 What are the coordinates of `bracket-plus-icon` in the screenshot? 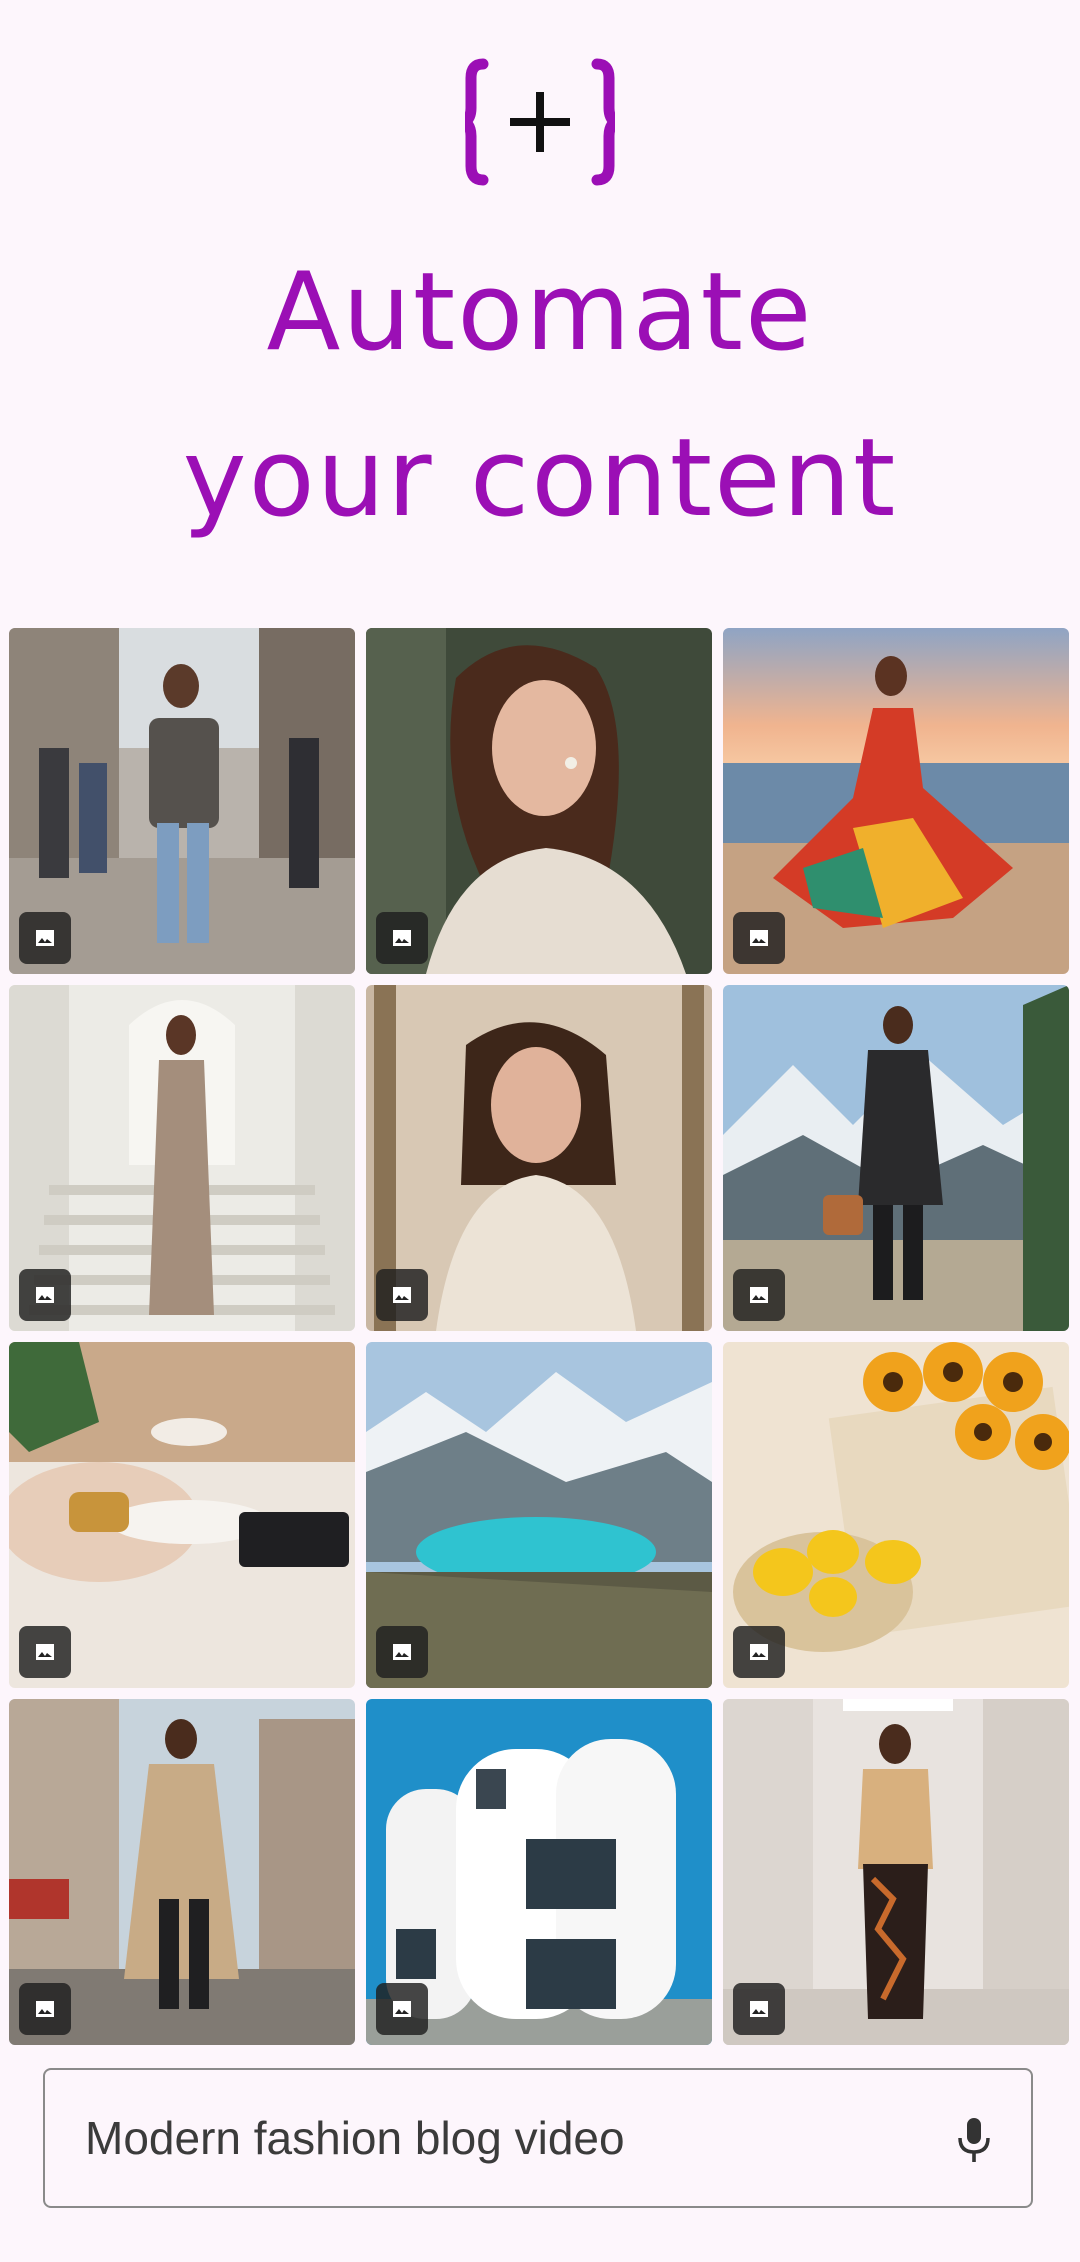 It's located at (540, 122).